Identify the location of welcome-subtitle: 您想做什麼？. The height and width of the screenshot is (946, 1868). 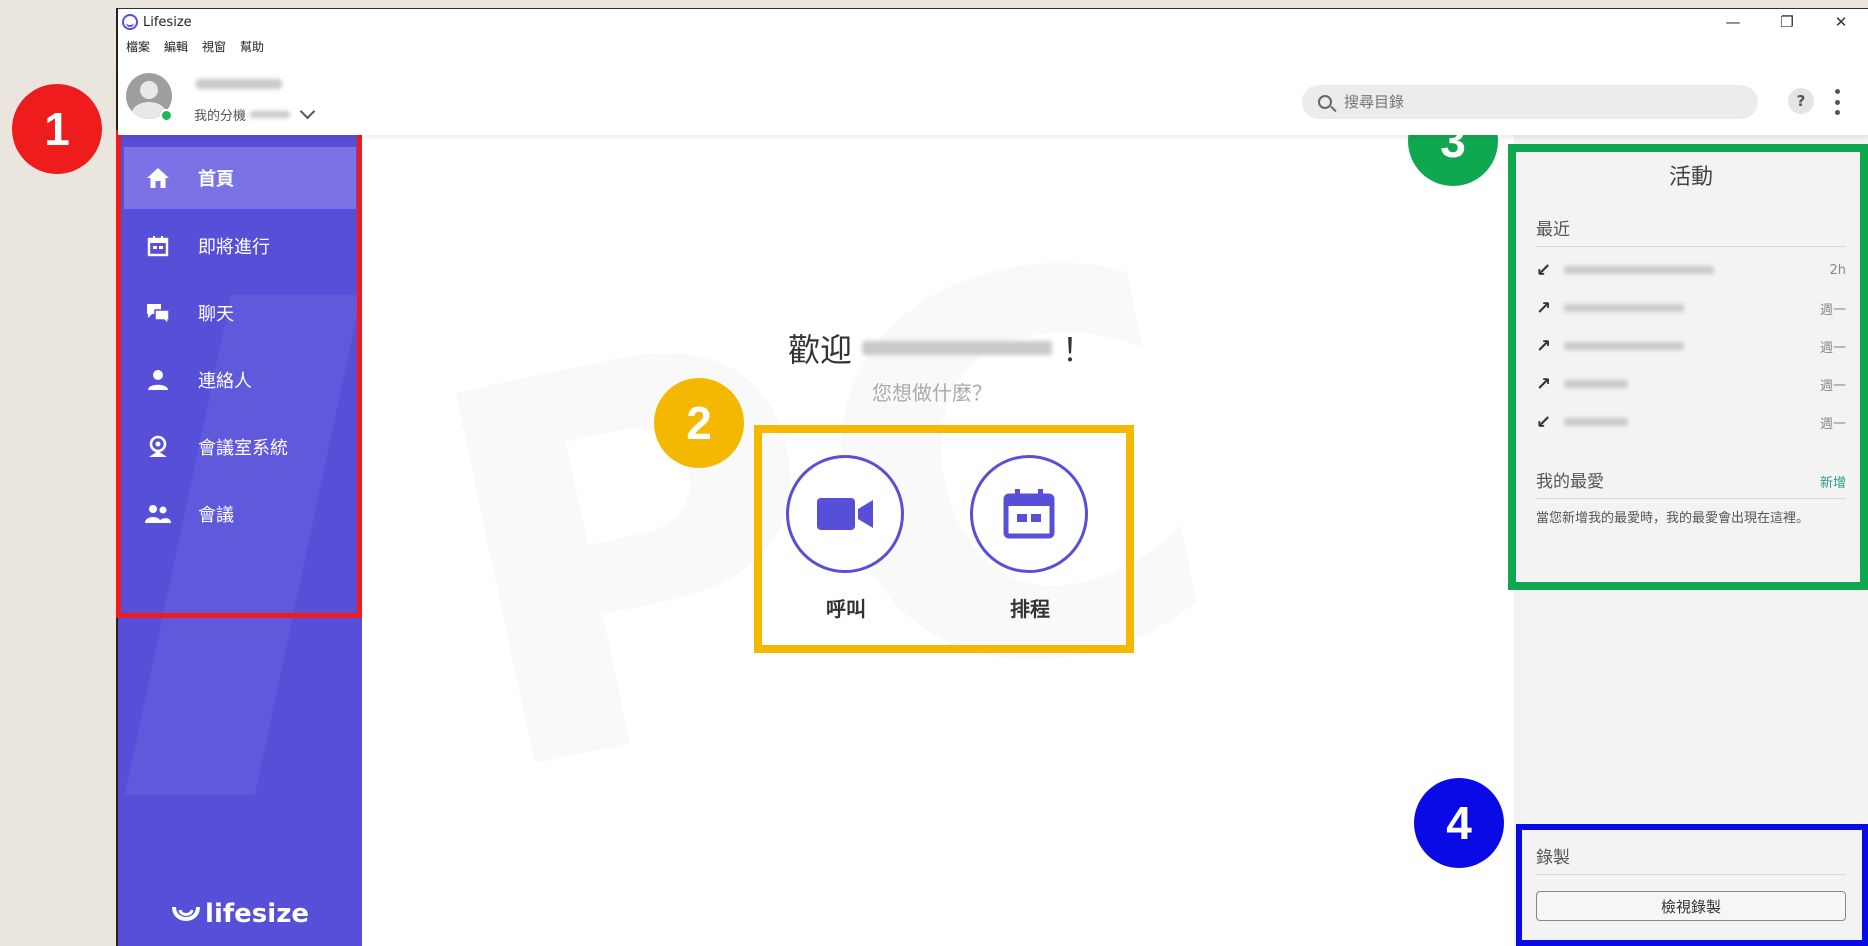
(932, 393).